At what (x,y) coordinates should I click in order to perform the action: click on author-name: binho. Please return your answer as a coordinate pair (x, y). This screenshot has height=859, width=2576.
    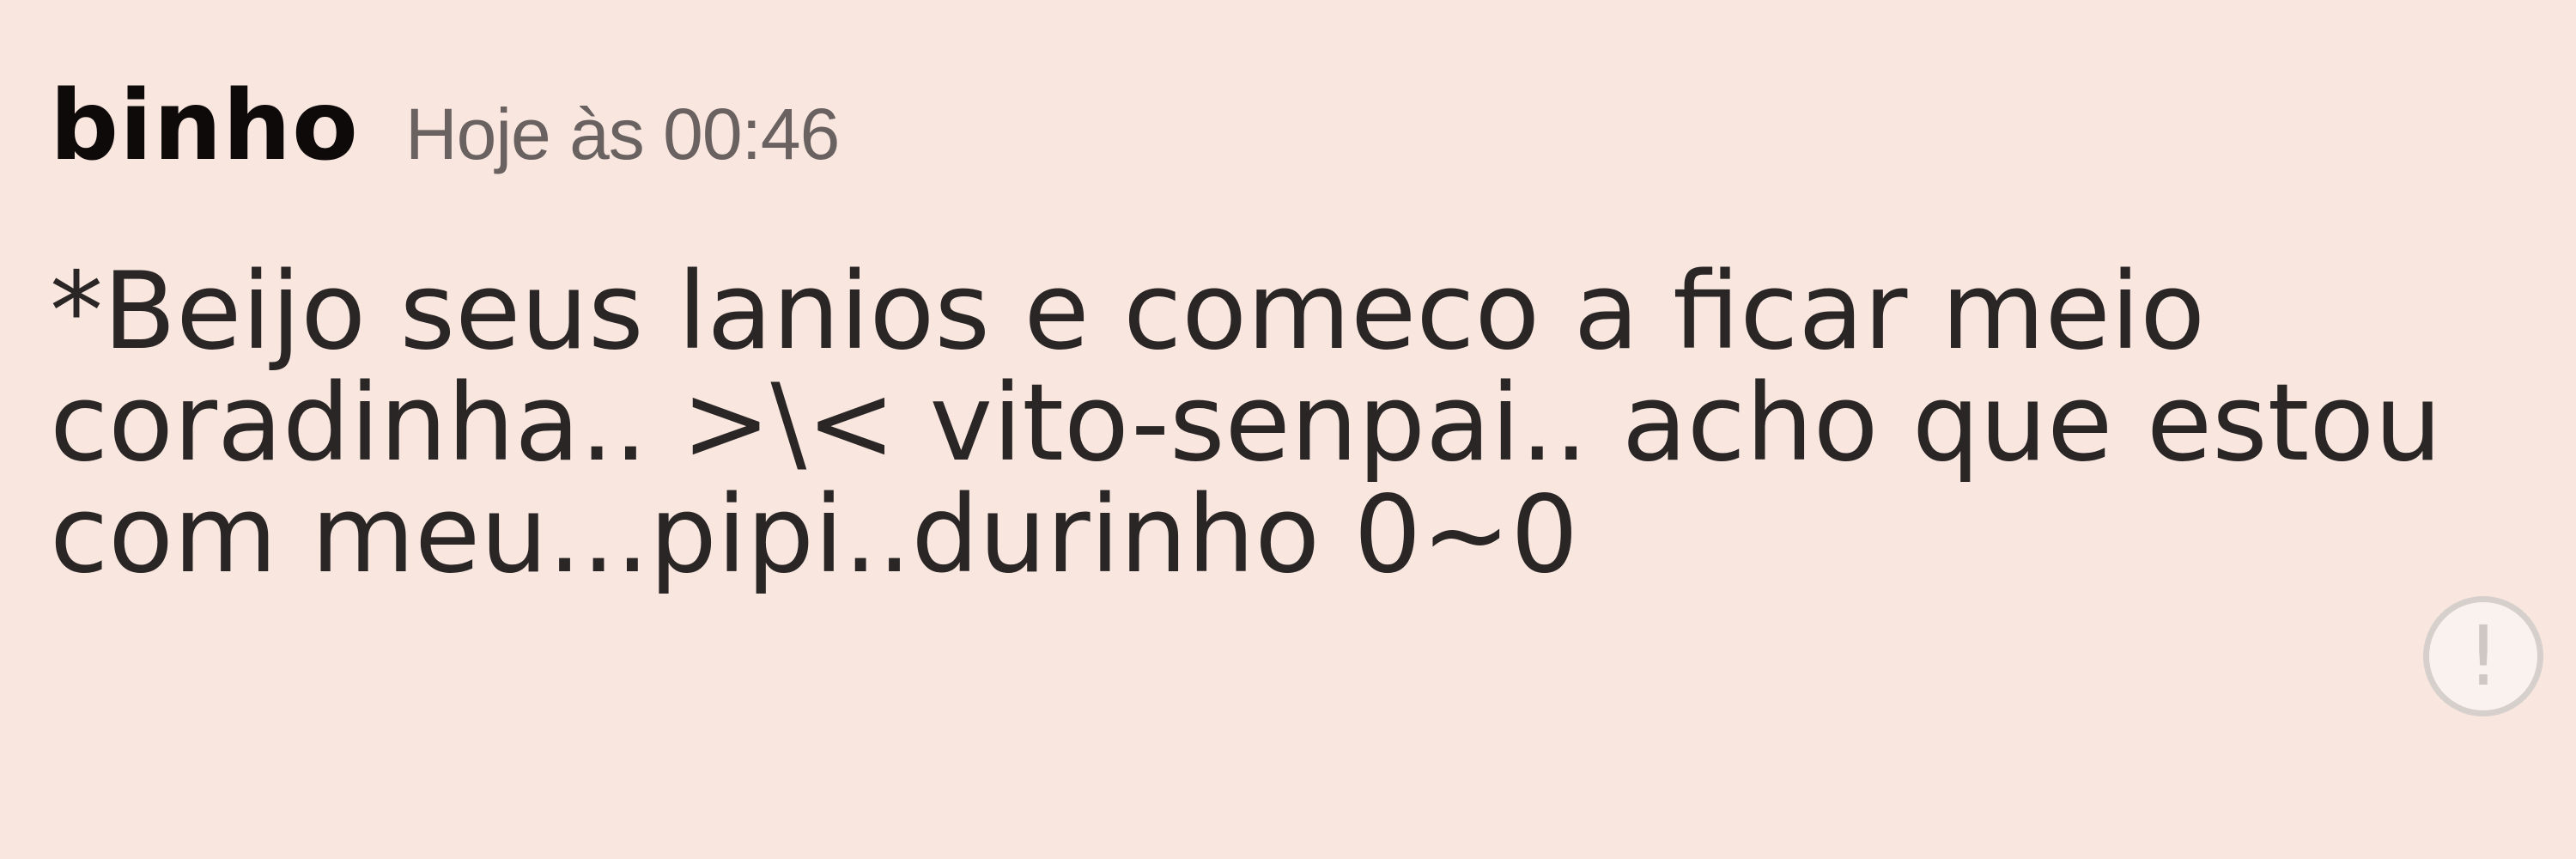
    Looking at the image, I should click on (204, 126).